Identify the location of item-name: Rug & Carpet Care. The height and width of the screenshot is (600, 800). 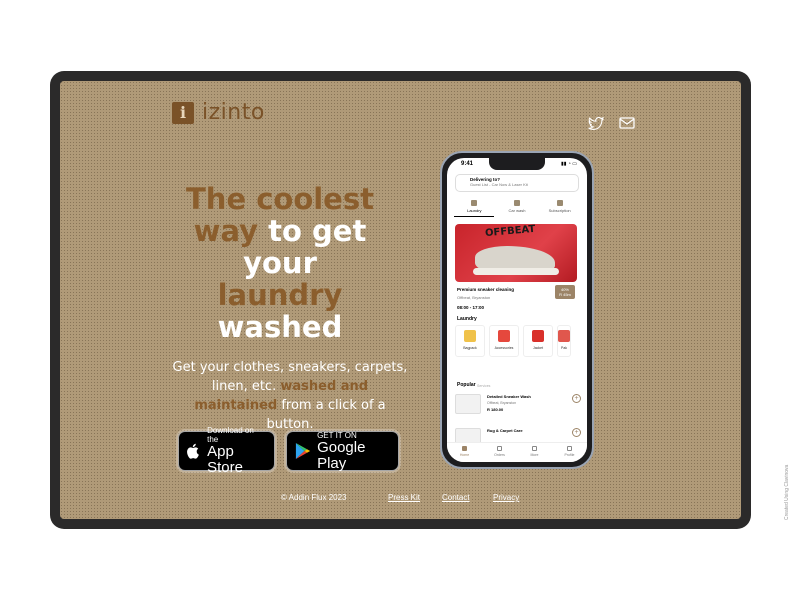
(505, 430).